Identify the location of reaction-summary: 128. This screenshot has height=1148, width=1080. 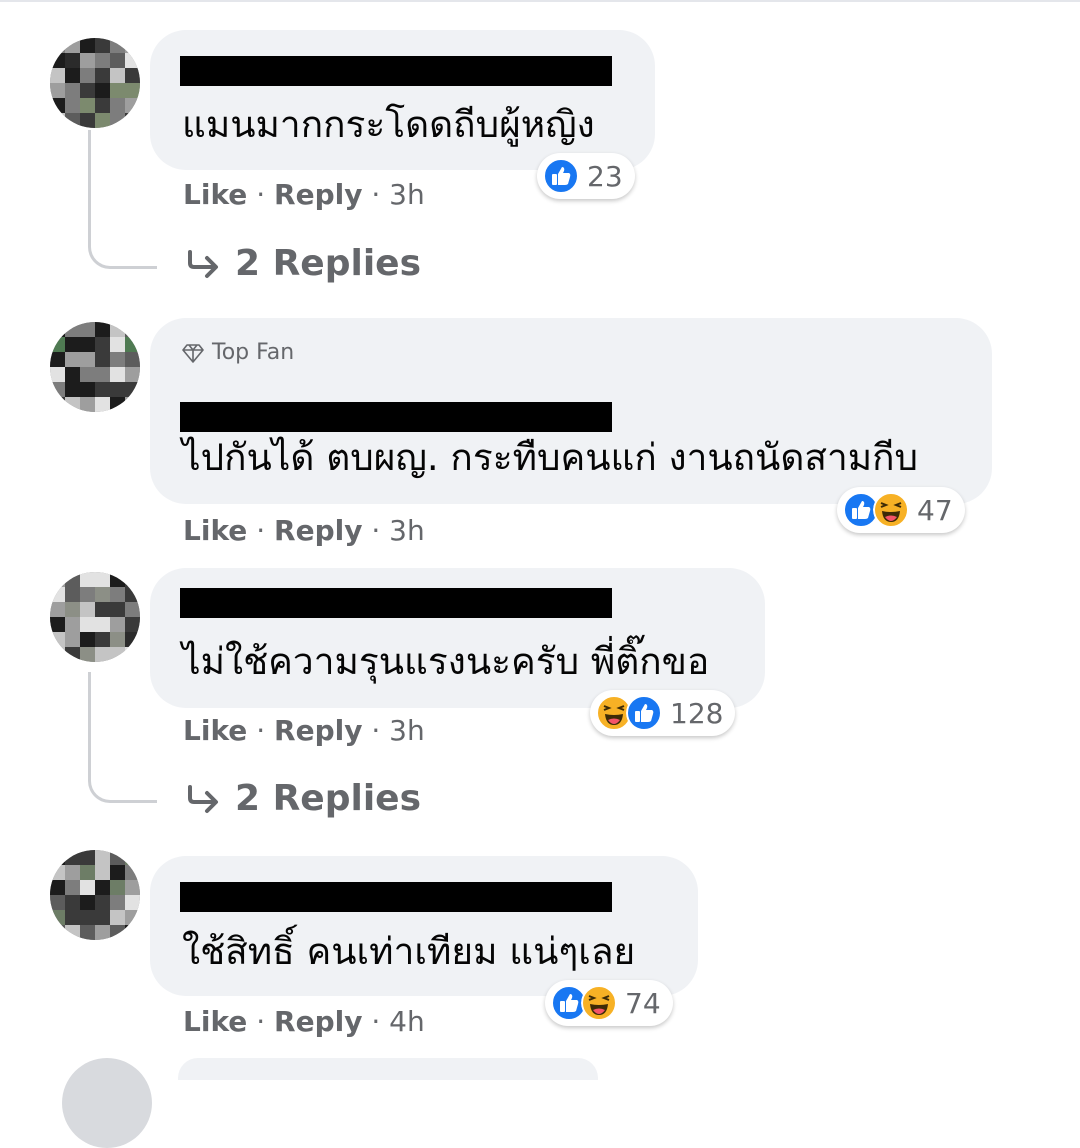
(663, 713).